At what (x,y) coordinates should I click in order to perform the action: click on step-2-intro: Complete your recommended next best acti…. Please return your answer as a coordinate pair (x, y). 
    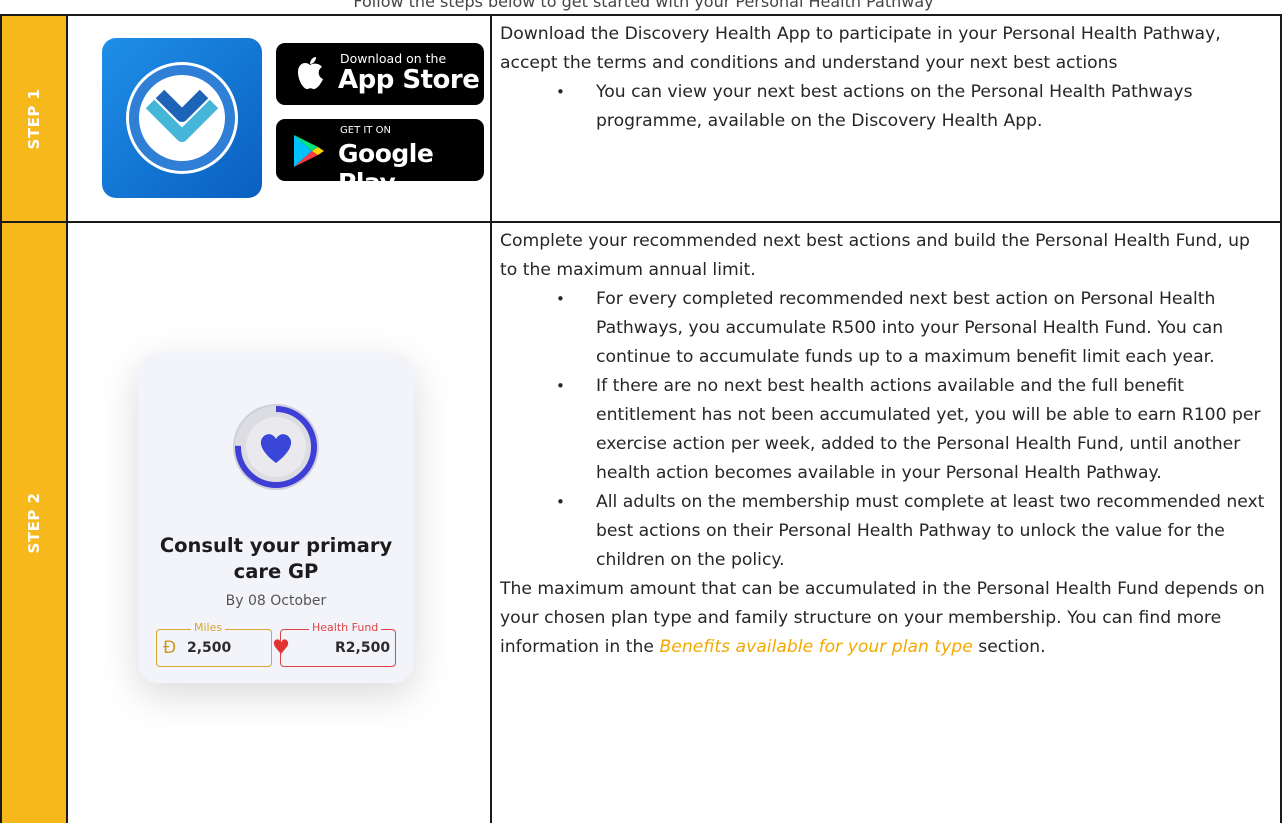
    Looking at the image, I should click on (875, 255).